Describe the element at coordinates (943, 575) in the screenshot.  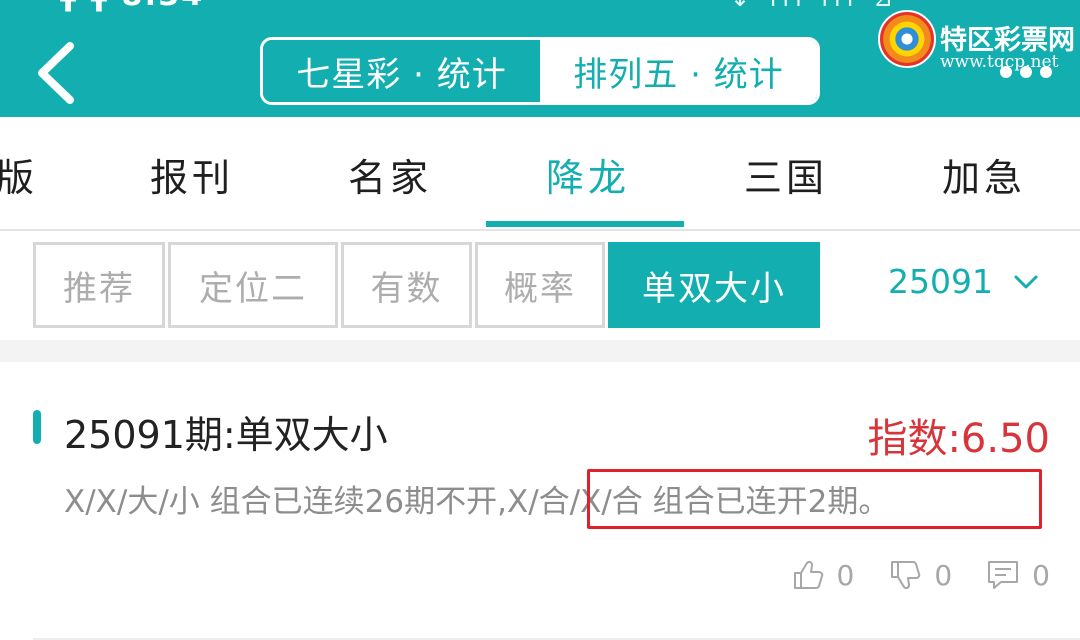
I see `dislike-count: 0` at that location.